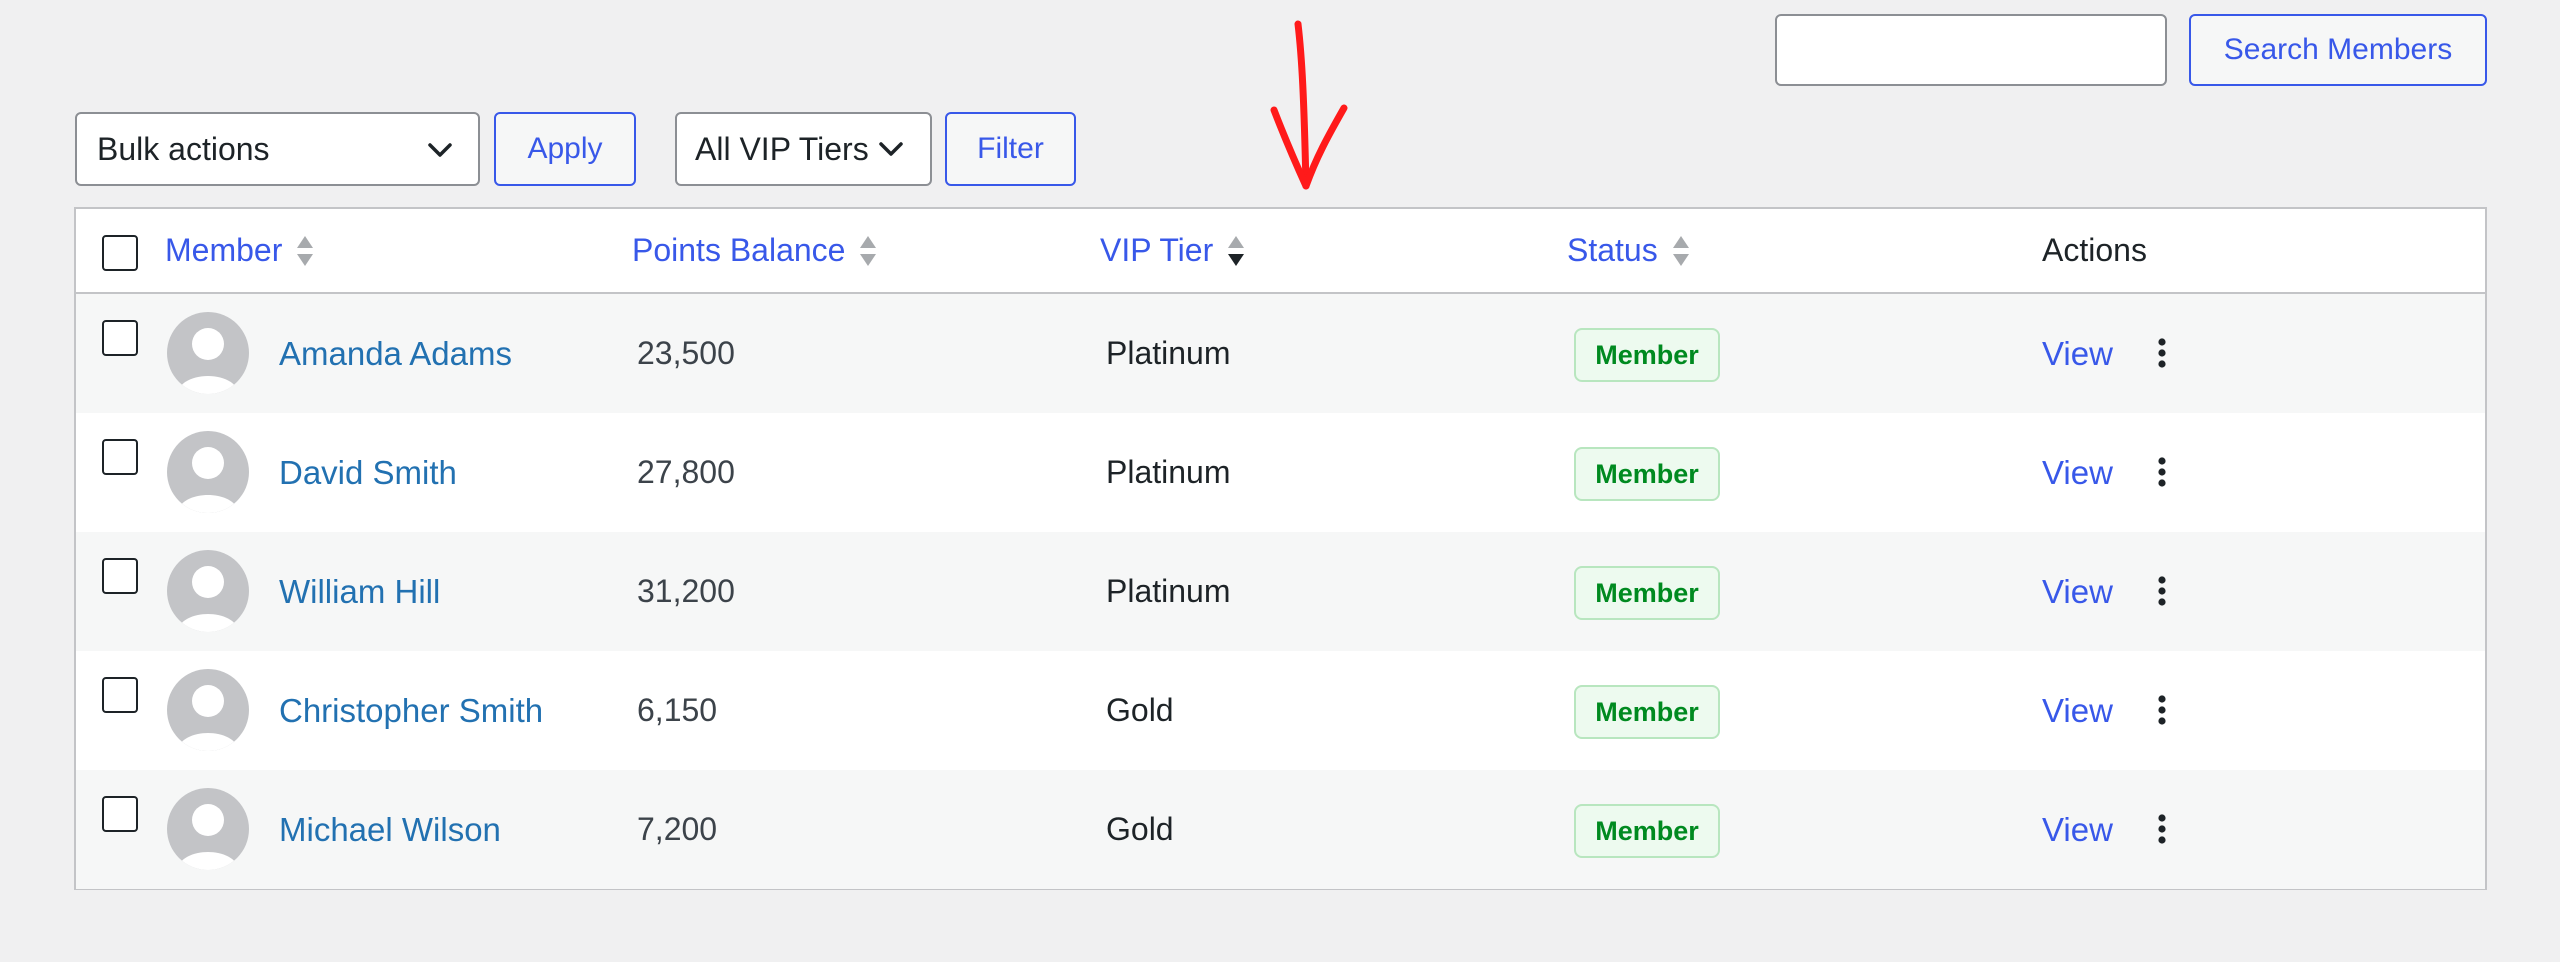  Describe the element at coordinates (1280, 353) in the screenshot. I see `table-row: Amanda Adams 23,500 Platinum Member View` at that location.